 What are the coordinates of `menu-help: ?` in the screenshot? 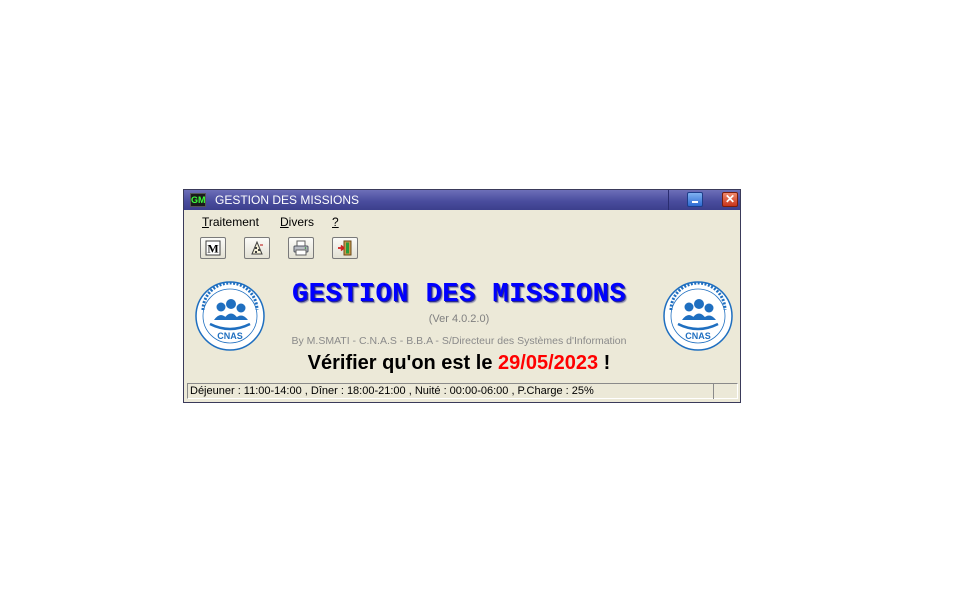 It's located at (335, 222).